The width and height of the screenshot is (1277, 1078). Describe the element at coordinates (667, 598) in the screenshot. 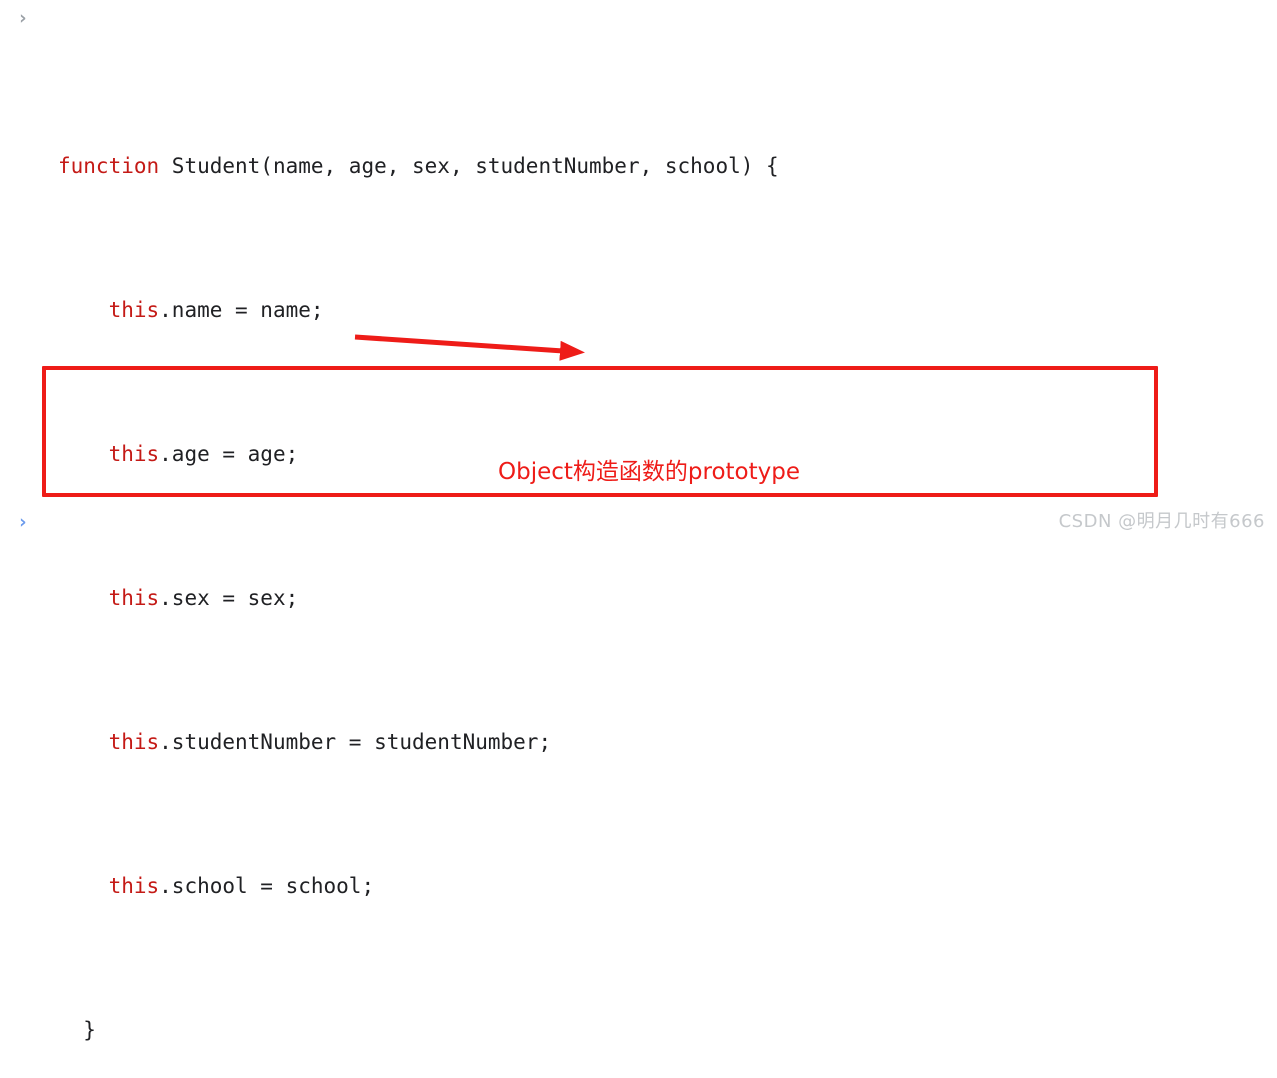

I see `code-line: this.sex = sex;` at that location.